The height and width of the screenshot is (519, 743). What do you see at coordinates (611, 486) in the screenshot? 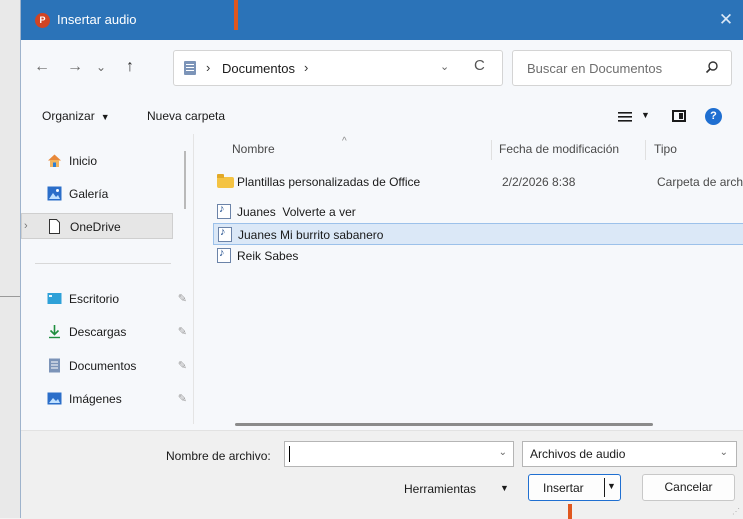
I see `insert-dropdown-icon: ▼` at bounding box center [611, 486].